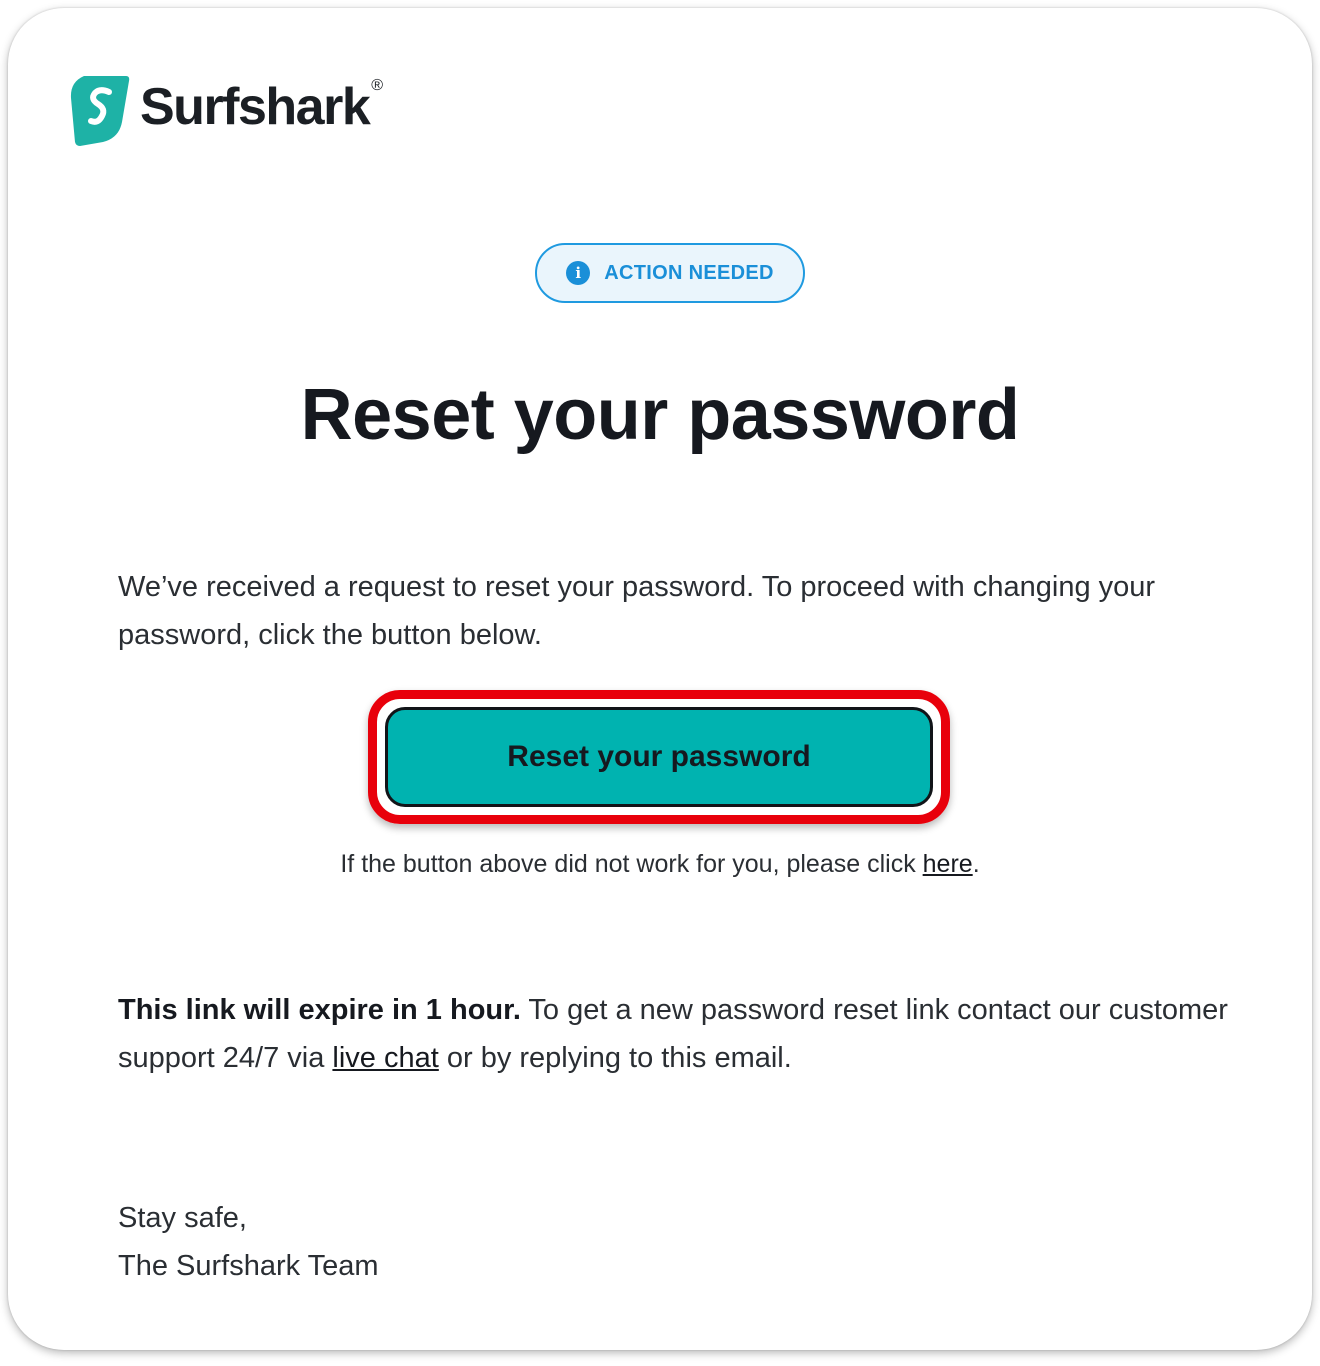  I want to click on signoff: Stay safe, The Surfshark Team, so click(248, 1242).